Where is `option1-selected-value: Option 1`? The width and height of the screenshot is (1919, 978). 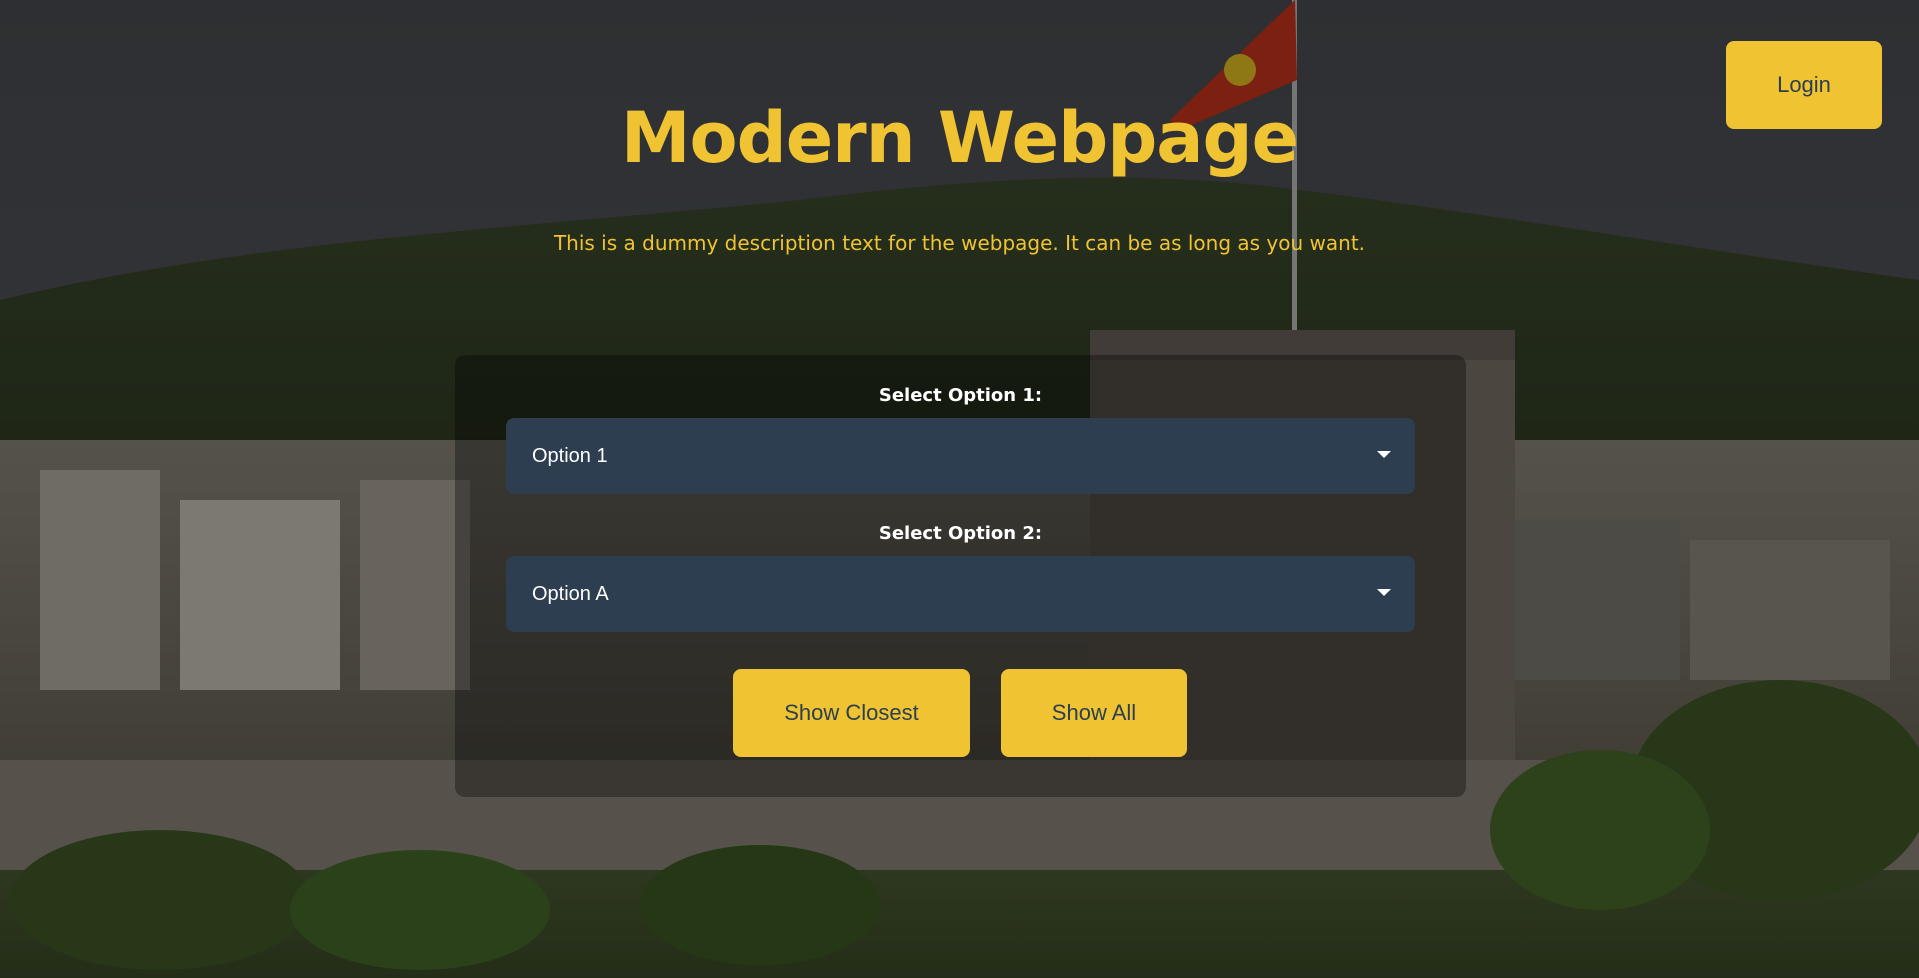 option1-selected-value: Option 1 is located at coordinates (570, 455).